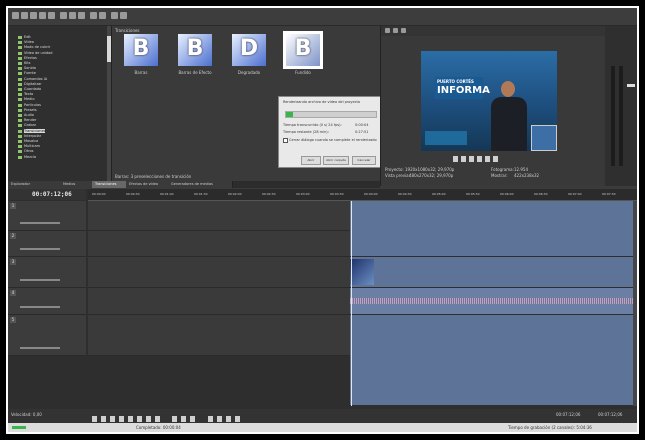 This screenshot has height=440, width=645. I want to click on loop-icon, so click(455, 159).